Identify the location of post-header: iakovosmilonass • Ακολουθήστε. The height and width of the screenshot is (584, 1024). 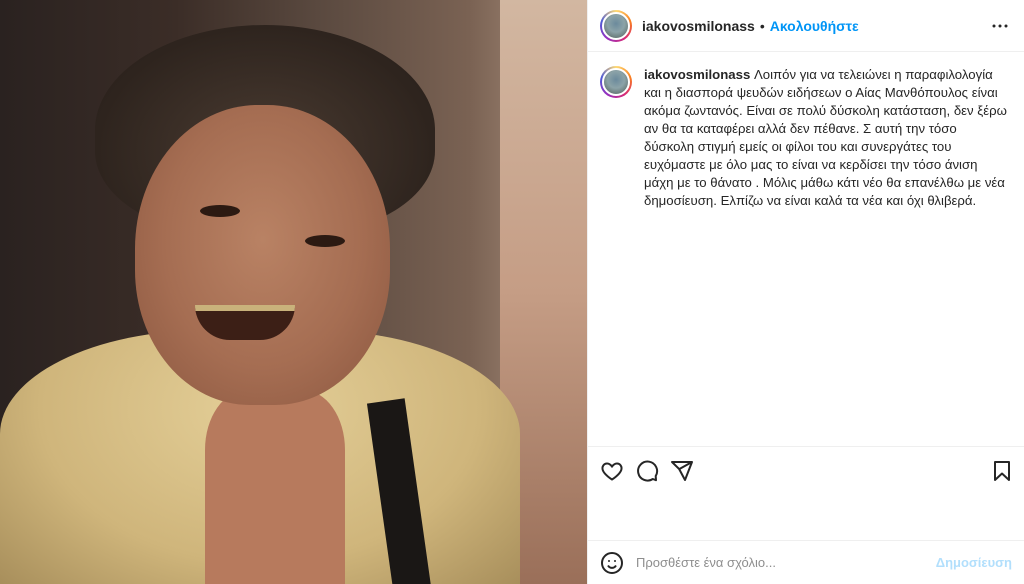
(806, 26).